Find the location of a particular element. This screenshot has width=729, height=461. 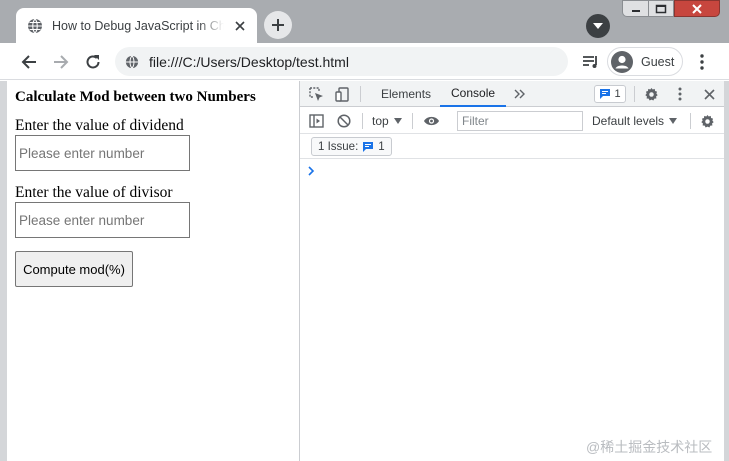

more-tabs-icon is located at coordinates (520, 94).